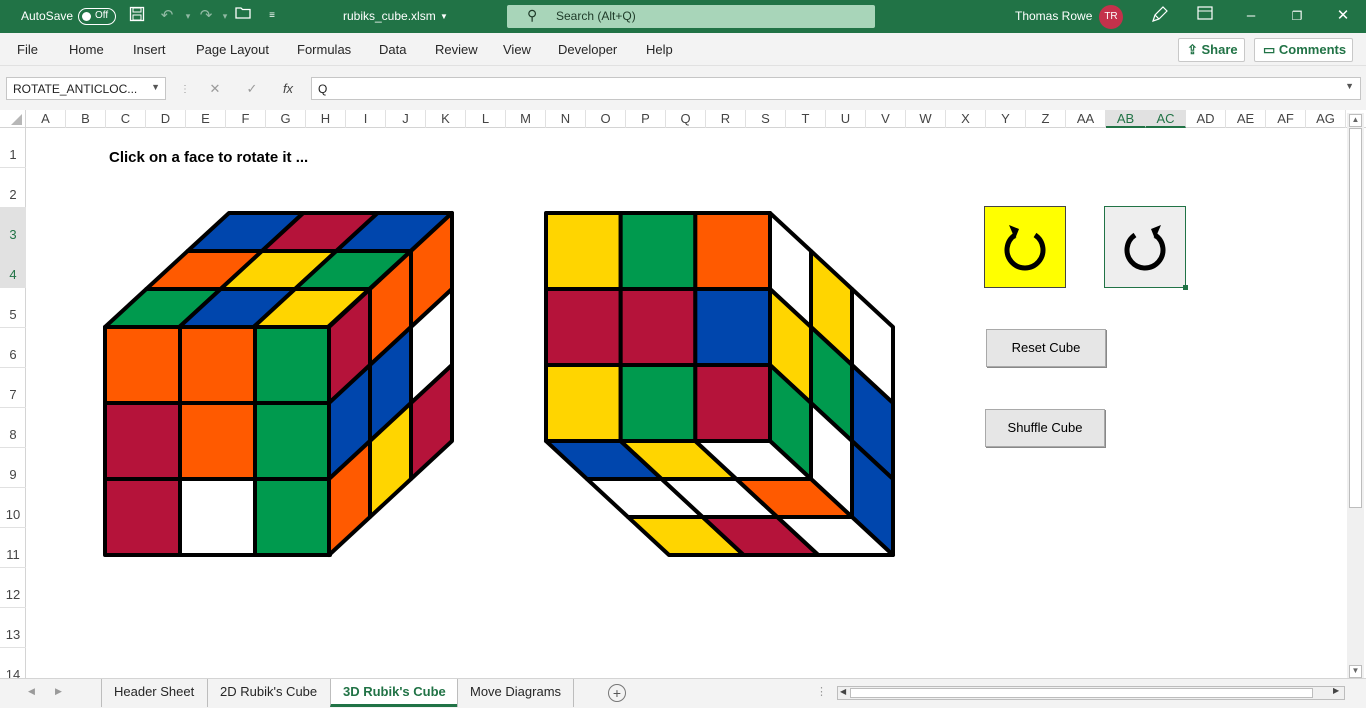 This screenshot has width=1366, height=708. Describe the element at coordinates (966, 119) in the screenshot. I see `column-header-x: X` at that location.